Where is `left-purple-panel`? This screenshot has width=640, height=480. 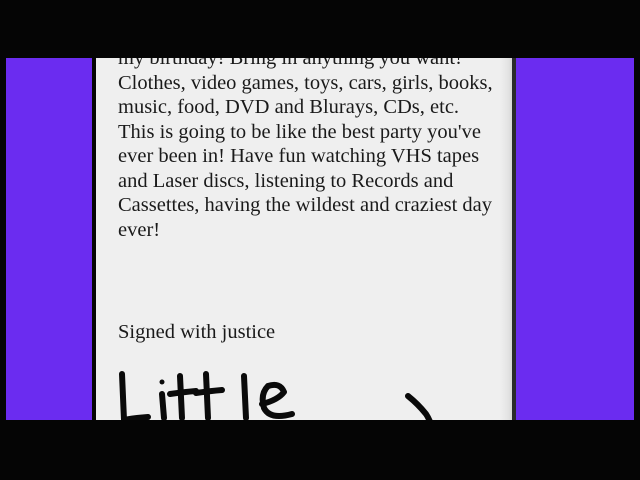 left-purple-panel is located at coordinates (49, 239).